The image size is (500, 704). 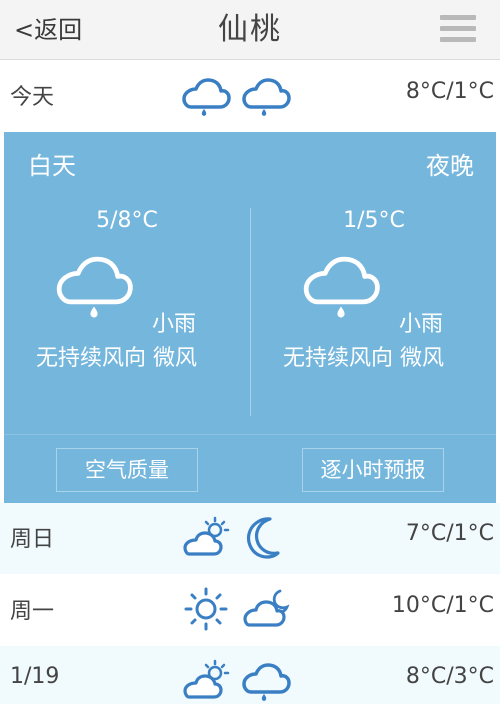 What do you see at coordinates (32, 611) in the screenshot?
I see `row-label: 周一` at bounding box center [32, 611].